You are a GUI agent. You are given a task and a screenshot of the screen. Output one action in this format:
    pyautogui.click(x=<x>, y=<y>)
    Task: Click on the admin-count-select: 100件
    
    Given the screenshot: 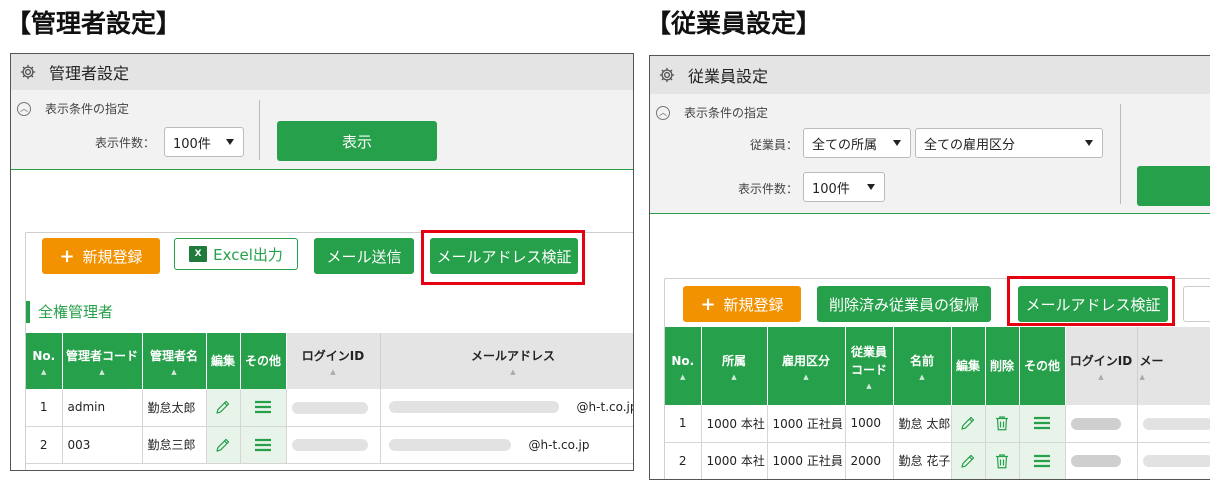 What is the action you would take?
    pyautogui.click(x=204, y=142)
    